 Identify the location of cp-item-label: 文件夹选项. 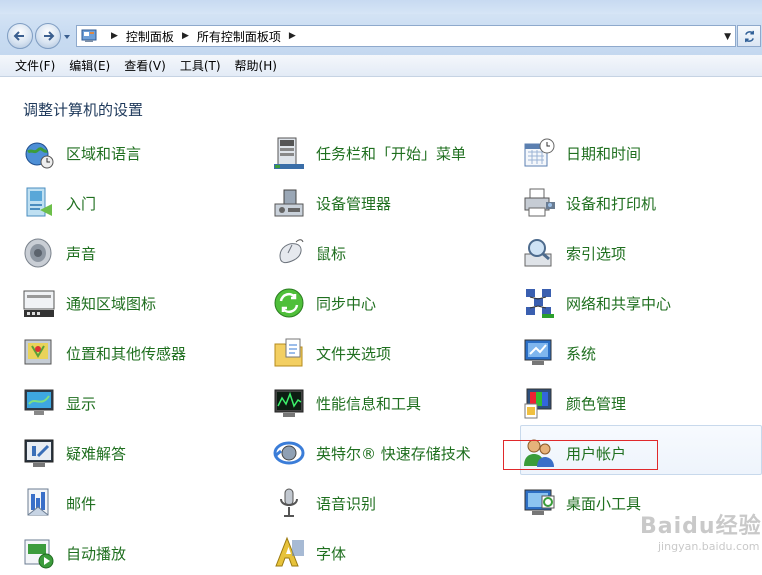
(354, 353).